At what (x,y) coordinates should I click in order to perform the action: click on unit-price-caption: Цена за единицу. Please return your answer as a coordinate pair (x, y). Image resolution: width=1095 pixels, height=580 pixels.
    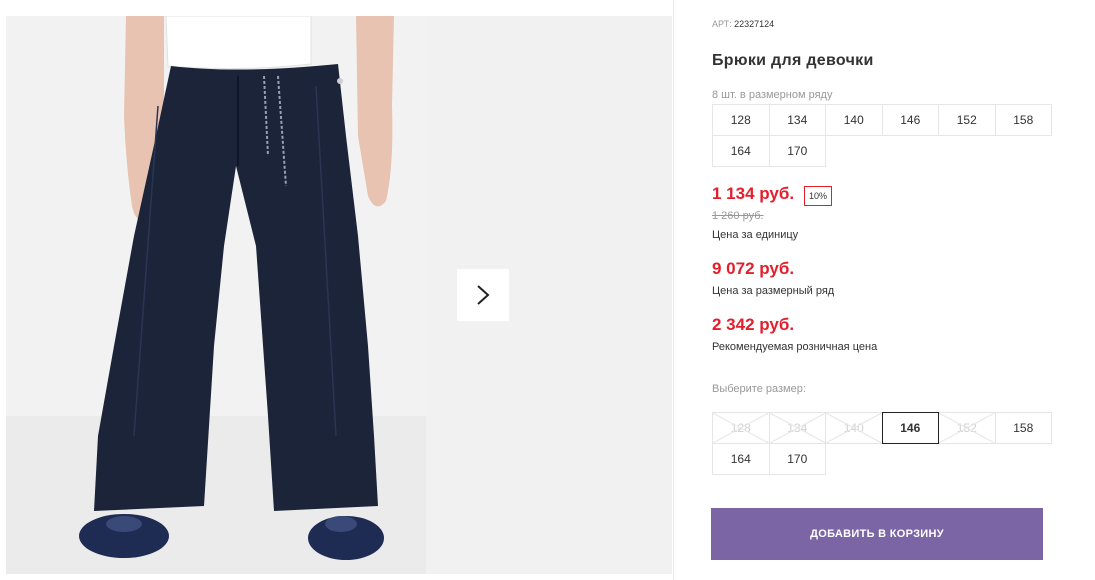
    Looking at the image, I should click on (755, 235).